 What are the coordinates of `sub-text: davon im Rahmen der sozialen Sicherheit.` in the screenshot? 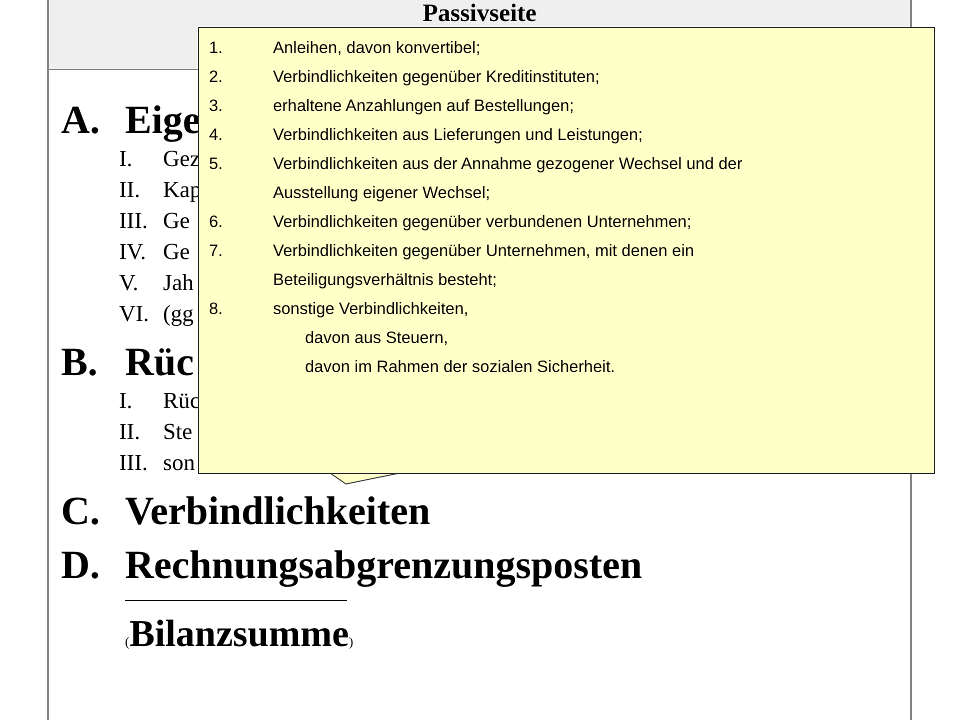 It's located at (459, 367).